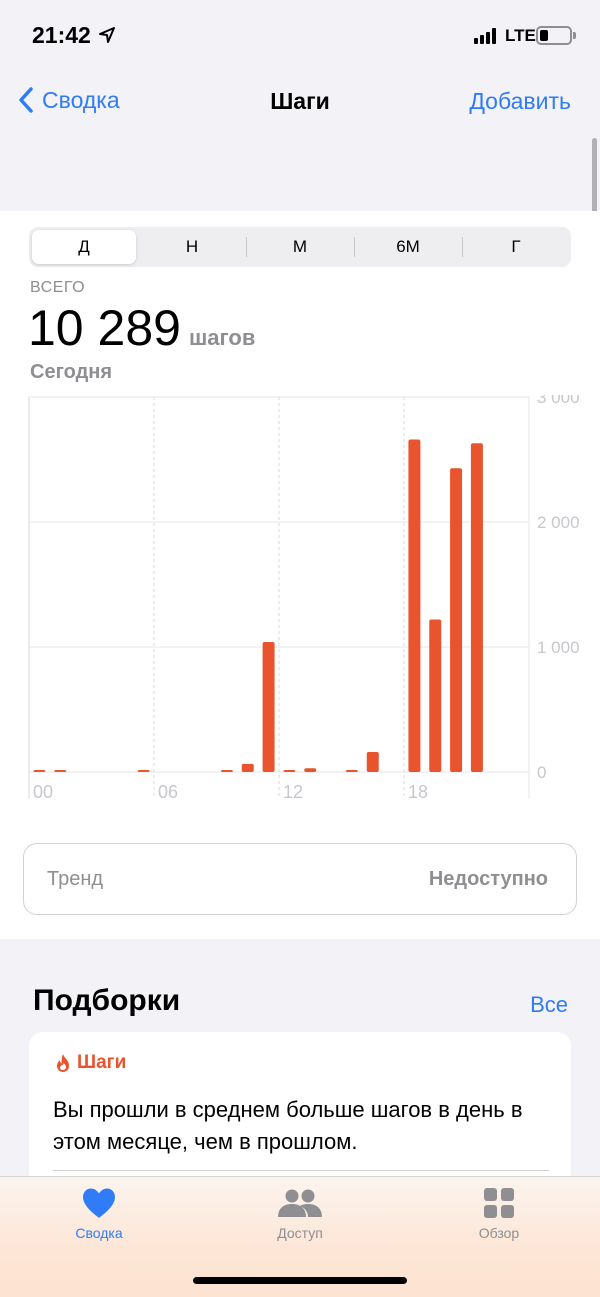 The height and width of the screenshot is (1297, 600). Describe the element at coordinates (488, 879) in the screenshot. I see `trend-value: Недоступно` at that location.